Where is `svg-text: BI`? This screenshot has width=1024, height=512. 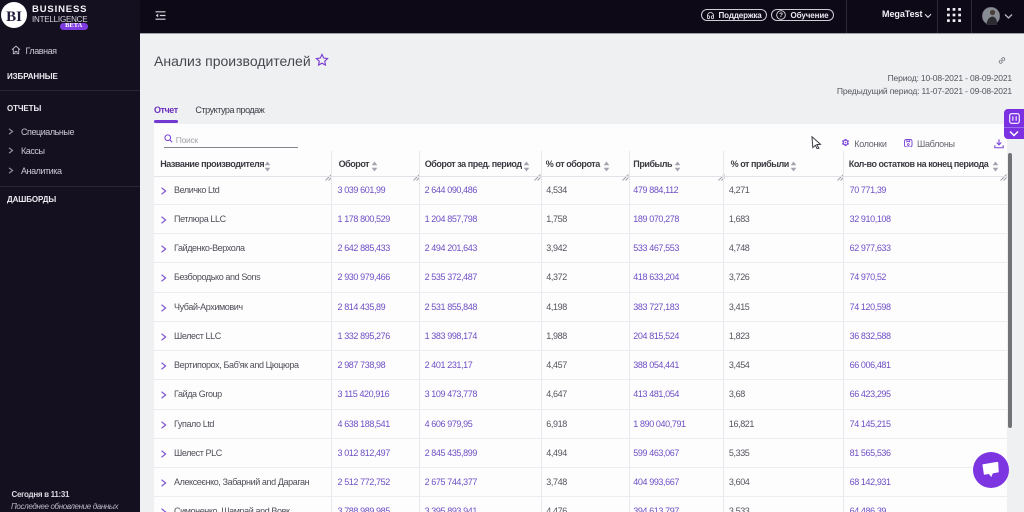 svg-text: BI is located at coordinates (14, 17).